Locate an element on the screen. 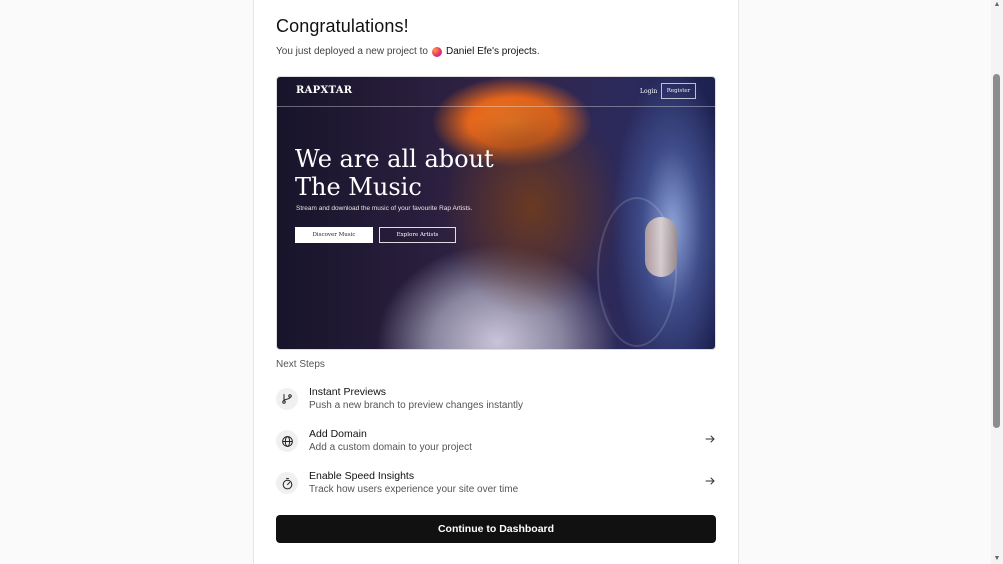 This screenshot has height=564, width=1003. continue-to-dashboard-button: Continue to Dashboard is located at coordinates (496, 529).